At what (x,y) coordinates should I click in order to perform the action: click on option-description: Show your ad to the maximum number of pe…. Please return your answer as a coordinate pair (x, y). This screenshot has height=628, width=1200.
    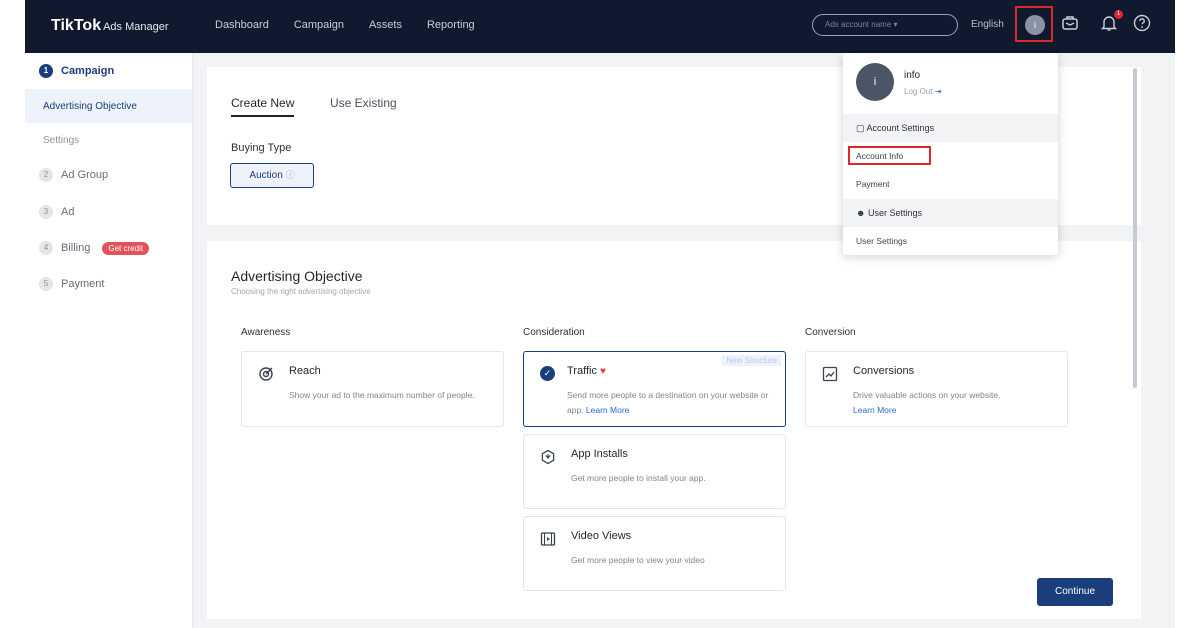
    Looking at the image, I should click on (382, 395).